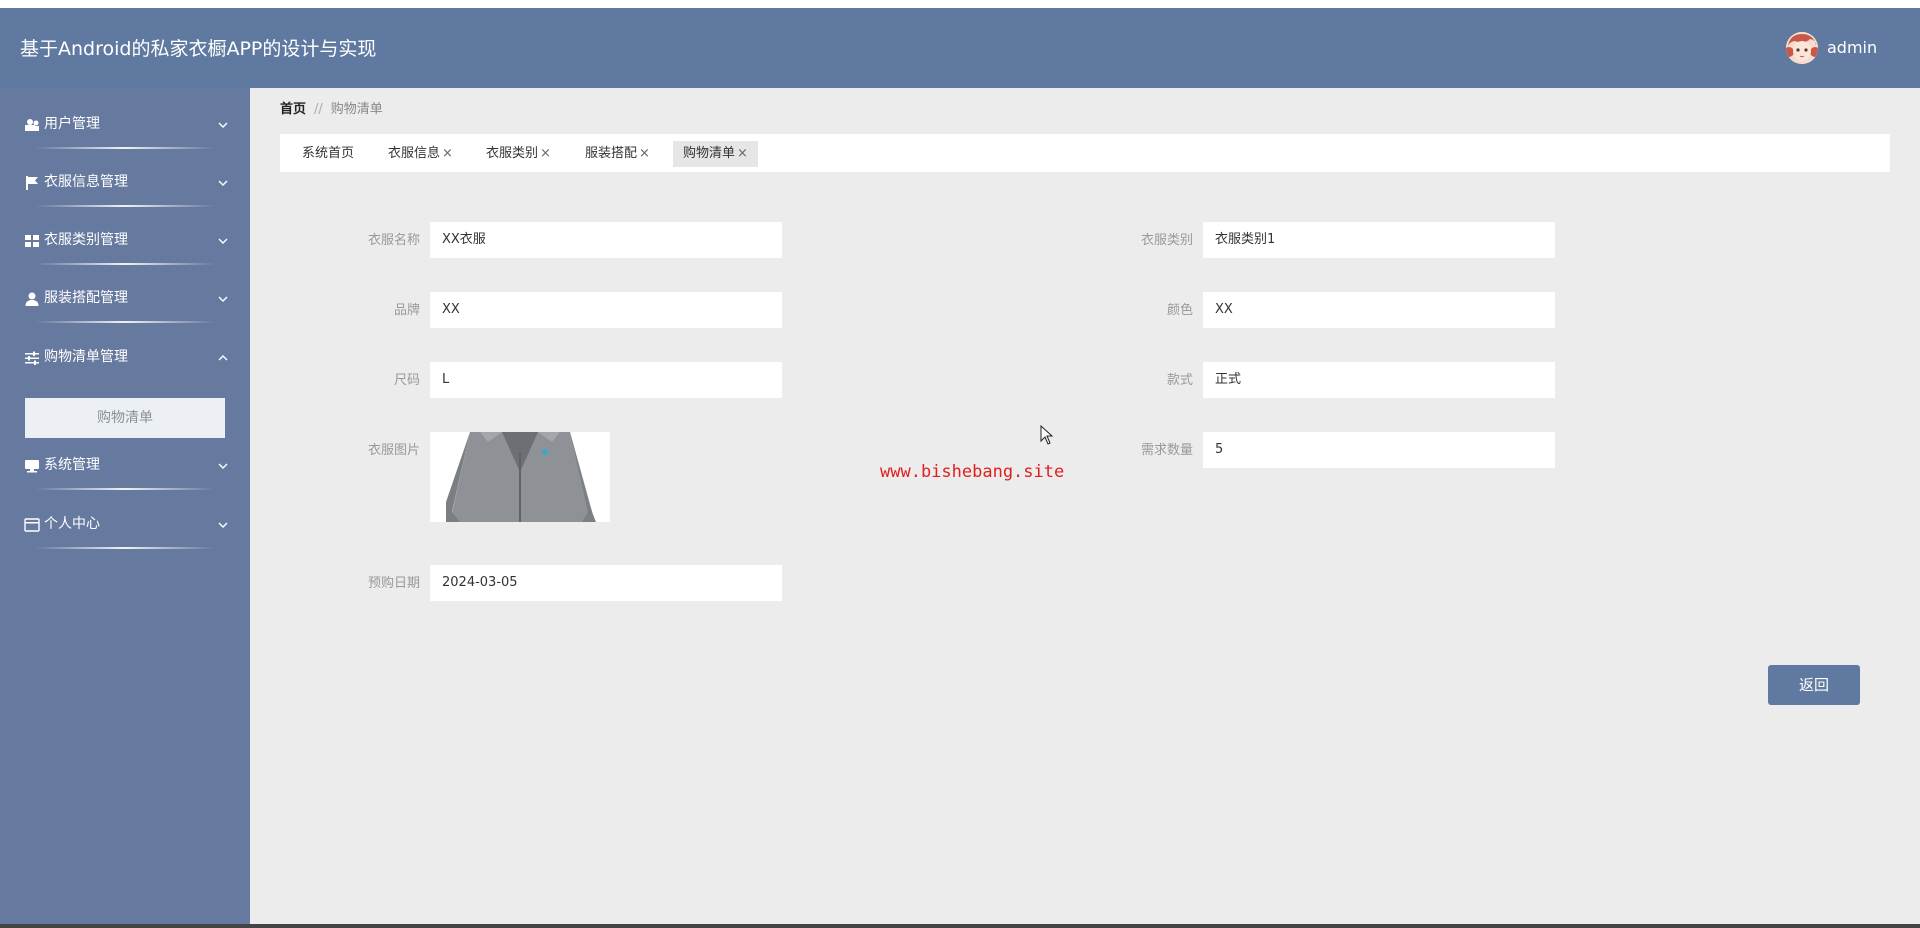  Describe the element at coordinates (393, 583) in the screenshot. I see `date-label: 预购日期` at that location.